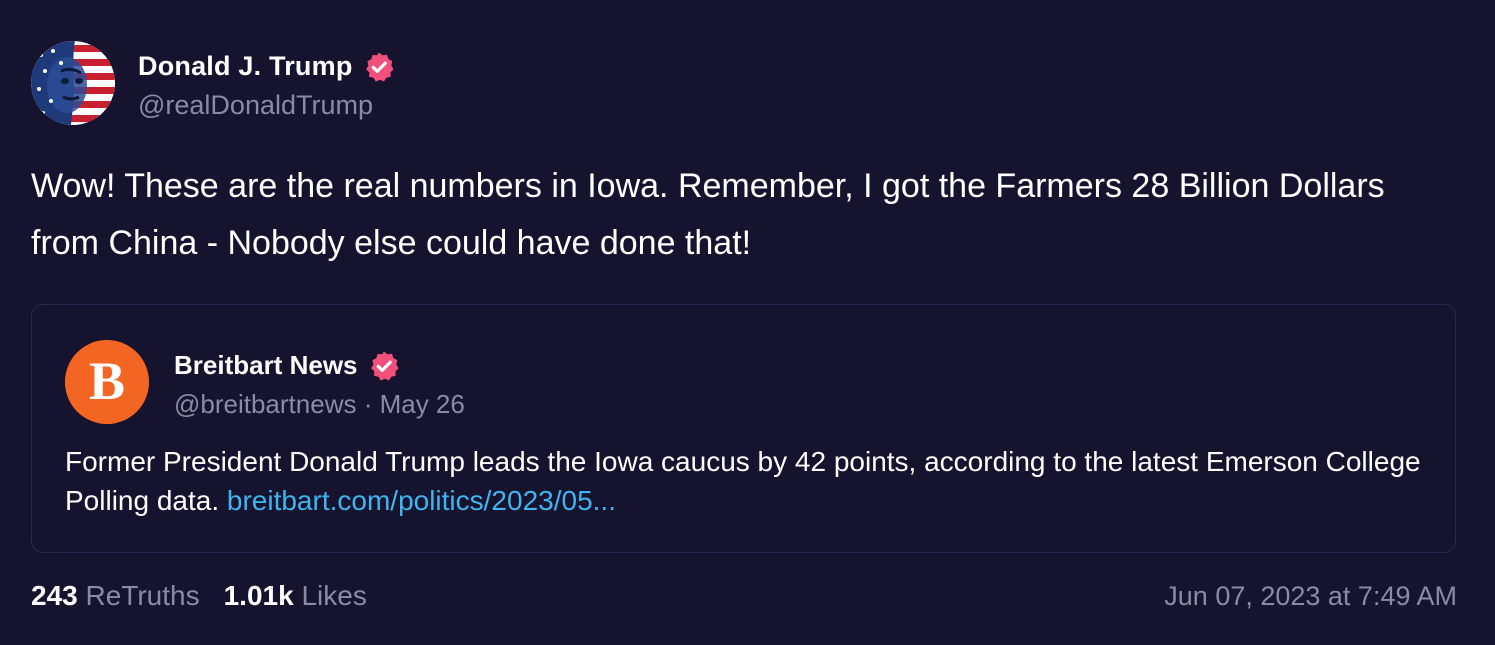 This screenshot has height=645, width=1495. Describe the element at coordinates (1310, 596) in the screenshot. I see `post-timestamp: Jun 07, 2023 at 7:49 AM` at that location.